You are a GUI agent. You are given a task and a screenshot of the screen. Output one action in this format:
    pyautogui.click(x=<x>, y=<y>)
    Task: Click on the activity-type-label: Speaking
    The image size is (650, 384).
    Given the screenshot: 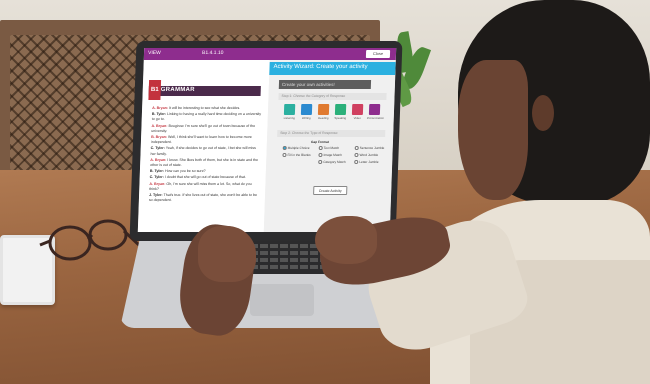 What is the action you would take?
    pyautogui.click(x=340, y=118)
    